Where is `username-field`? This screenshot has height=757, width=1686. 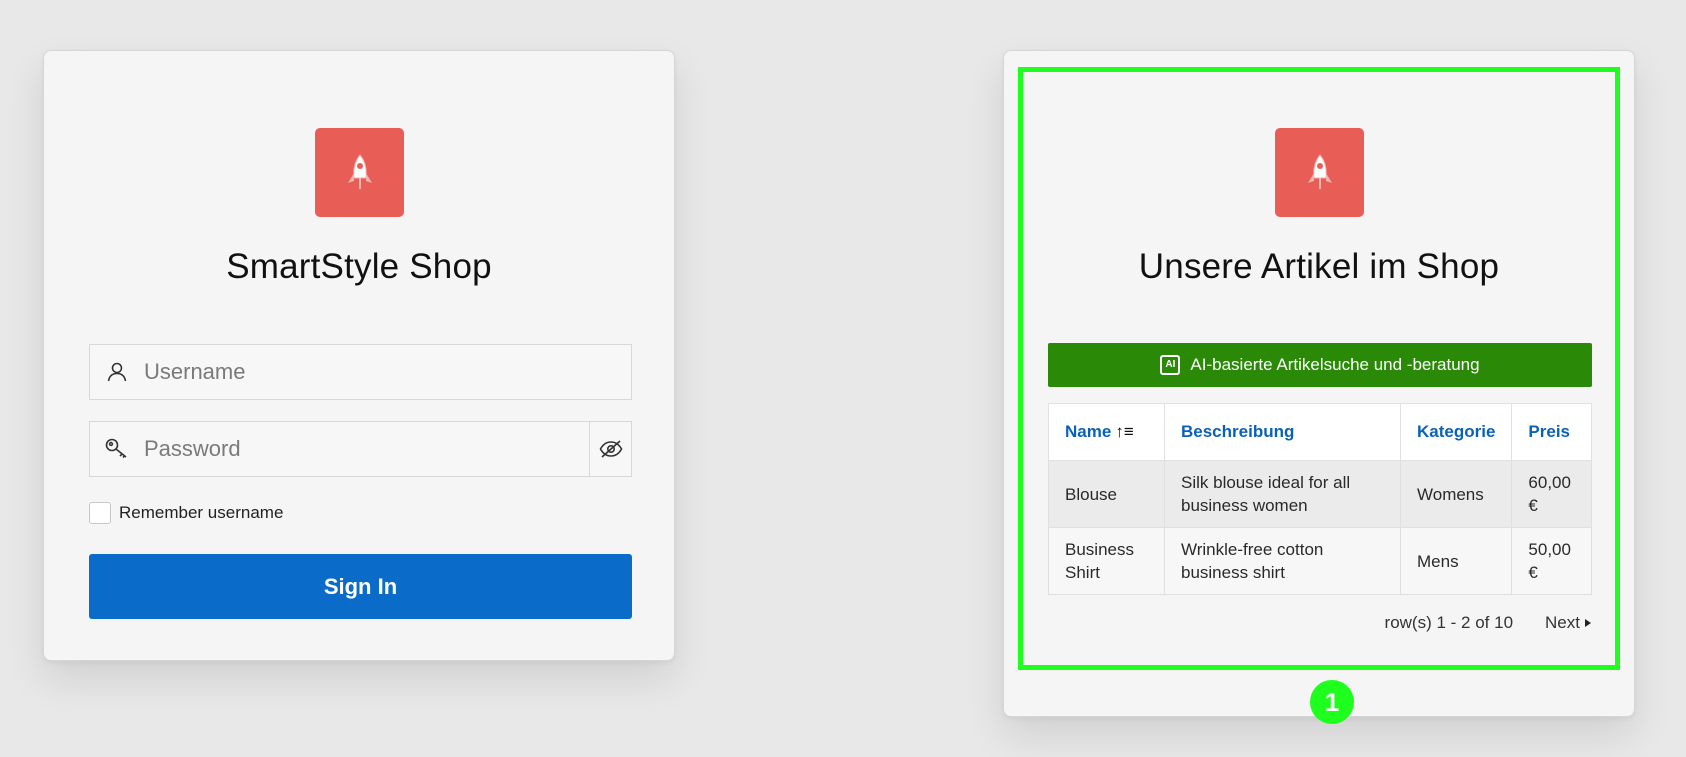 username-field is located at coordinates (360, 372).